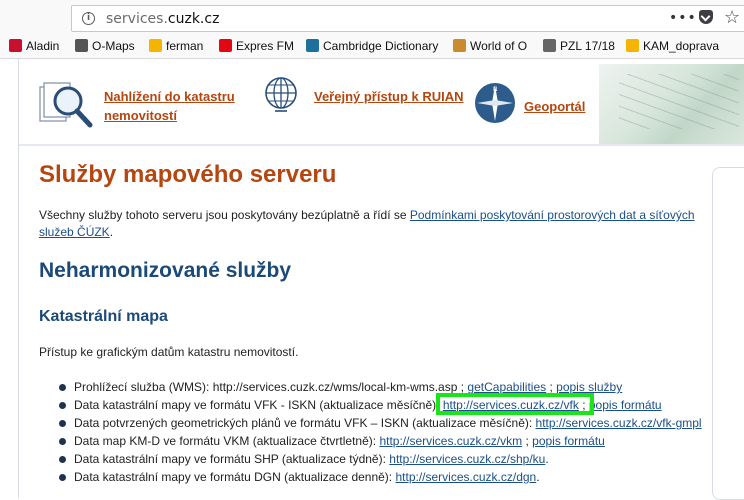  I want to click on bookmark-item: ferman, so click(176, 46).